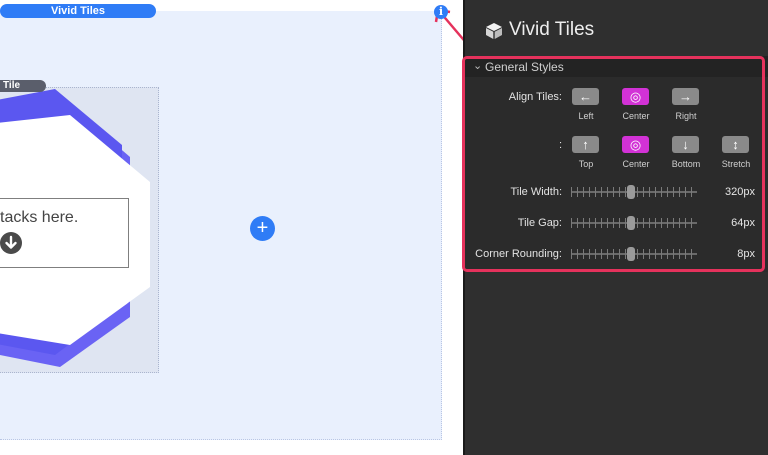 This screenshot has height=455, width=768. I want to click on add-content-button: +, so click(262, 228).